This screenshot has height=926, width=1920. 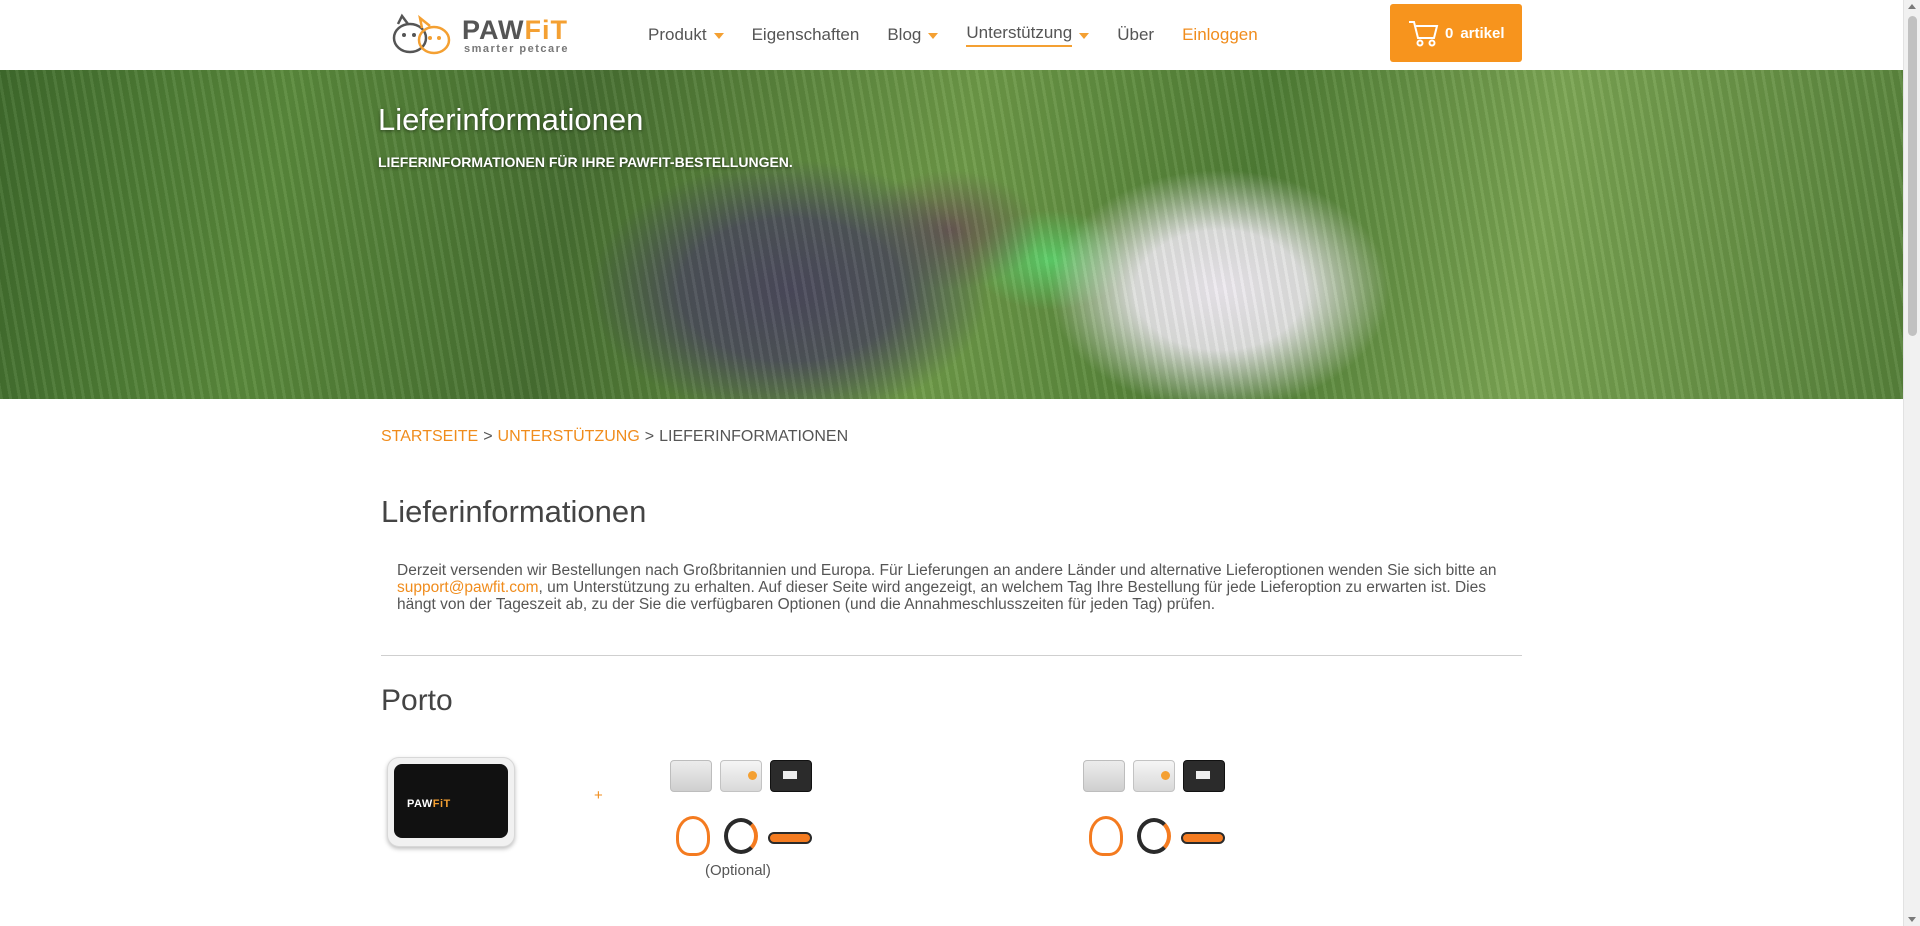 I want to click on nav-unterstuetzung: Unterstützung, so click(x=1028, y=35).